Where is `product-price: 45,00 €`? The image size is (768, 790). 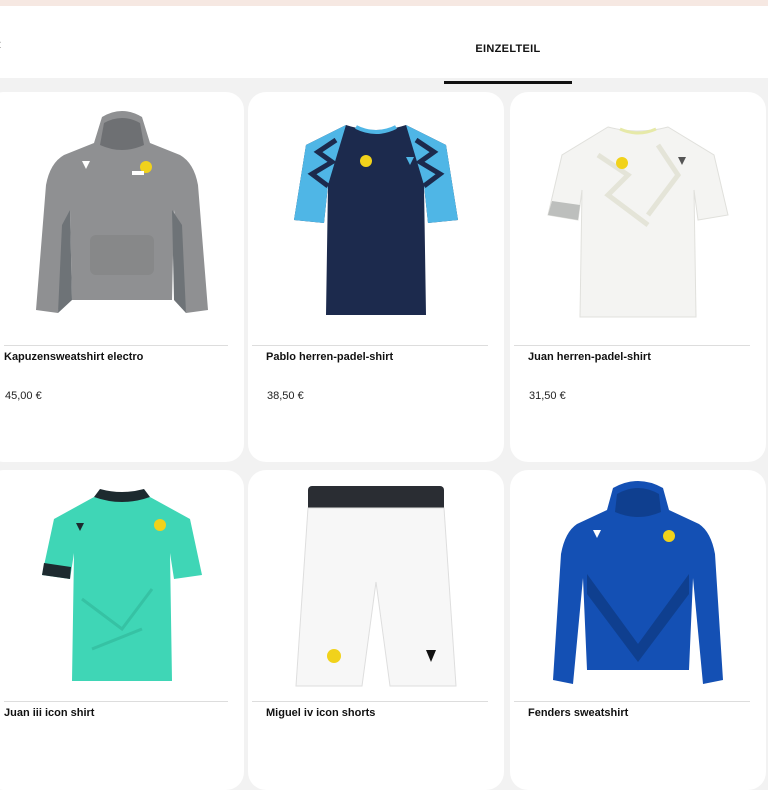
product-price: 45,00 € is located at coordinates (23, 396).